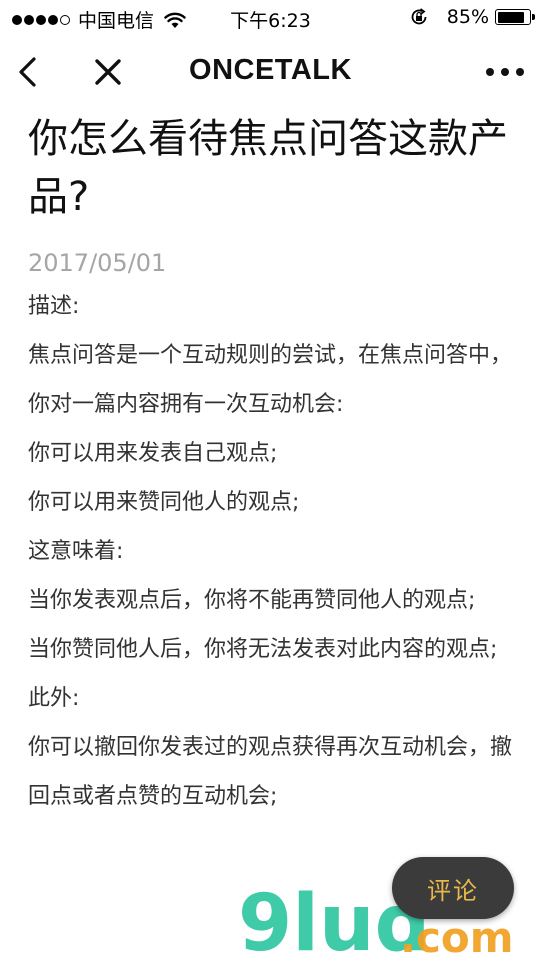 This screenshot has height=960, width=541. I want to click on status-right: 85%, so click(472, 17).